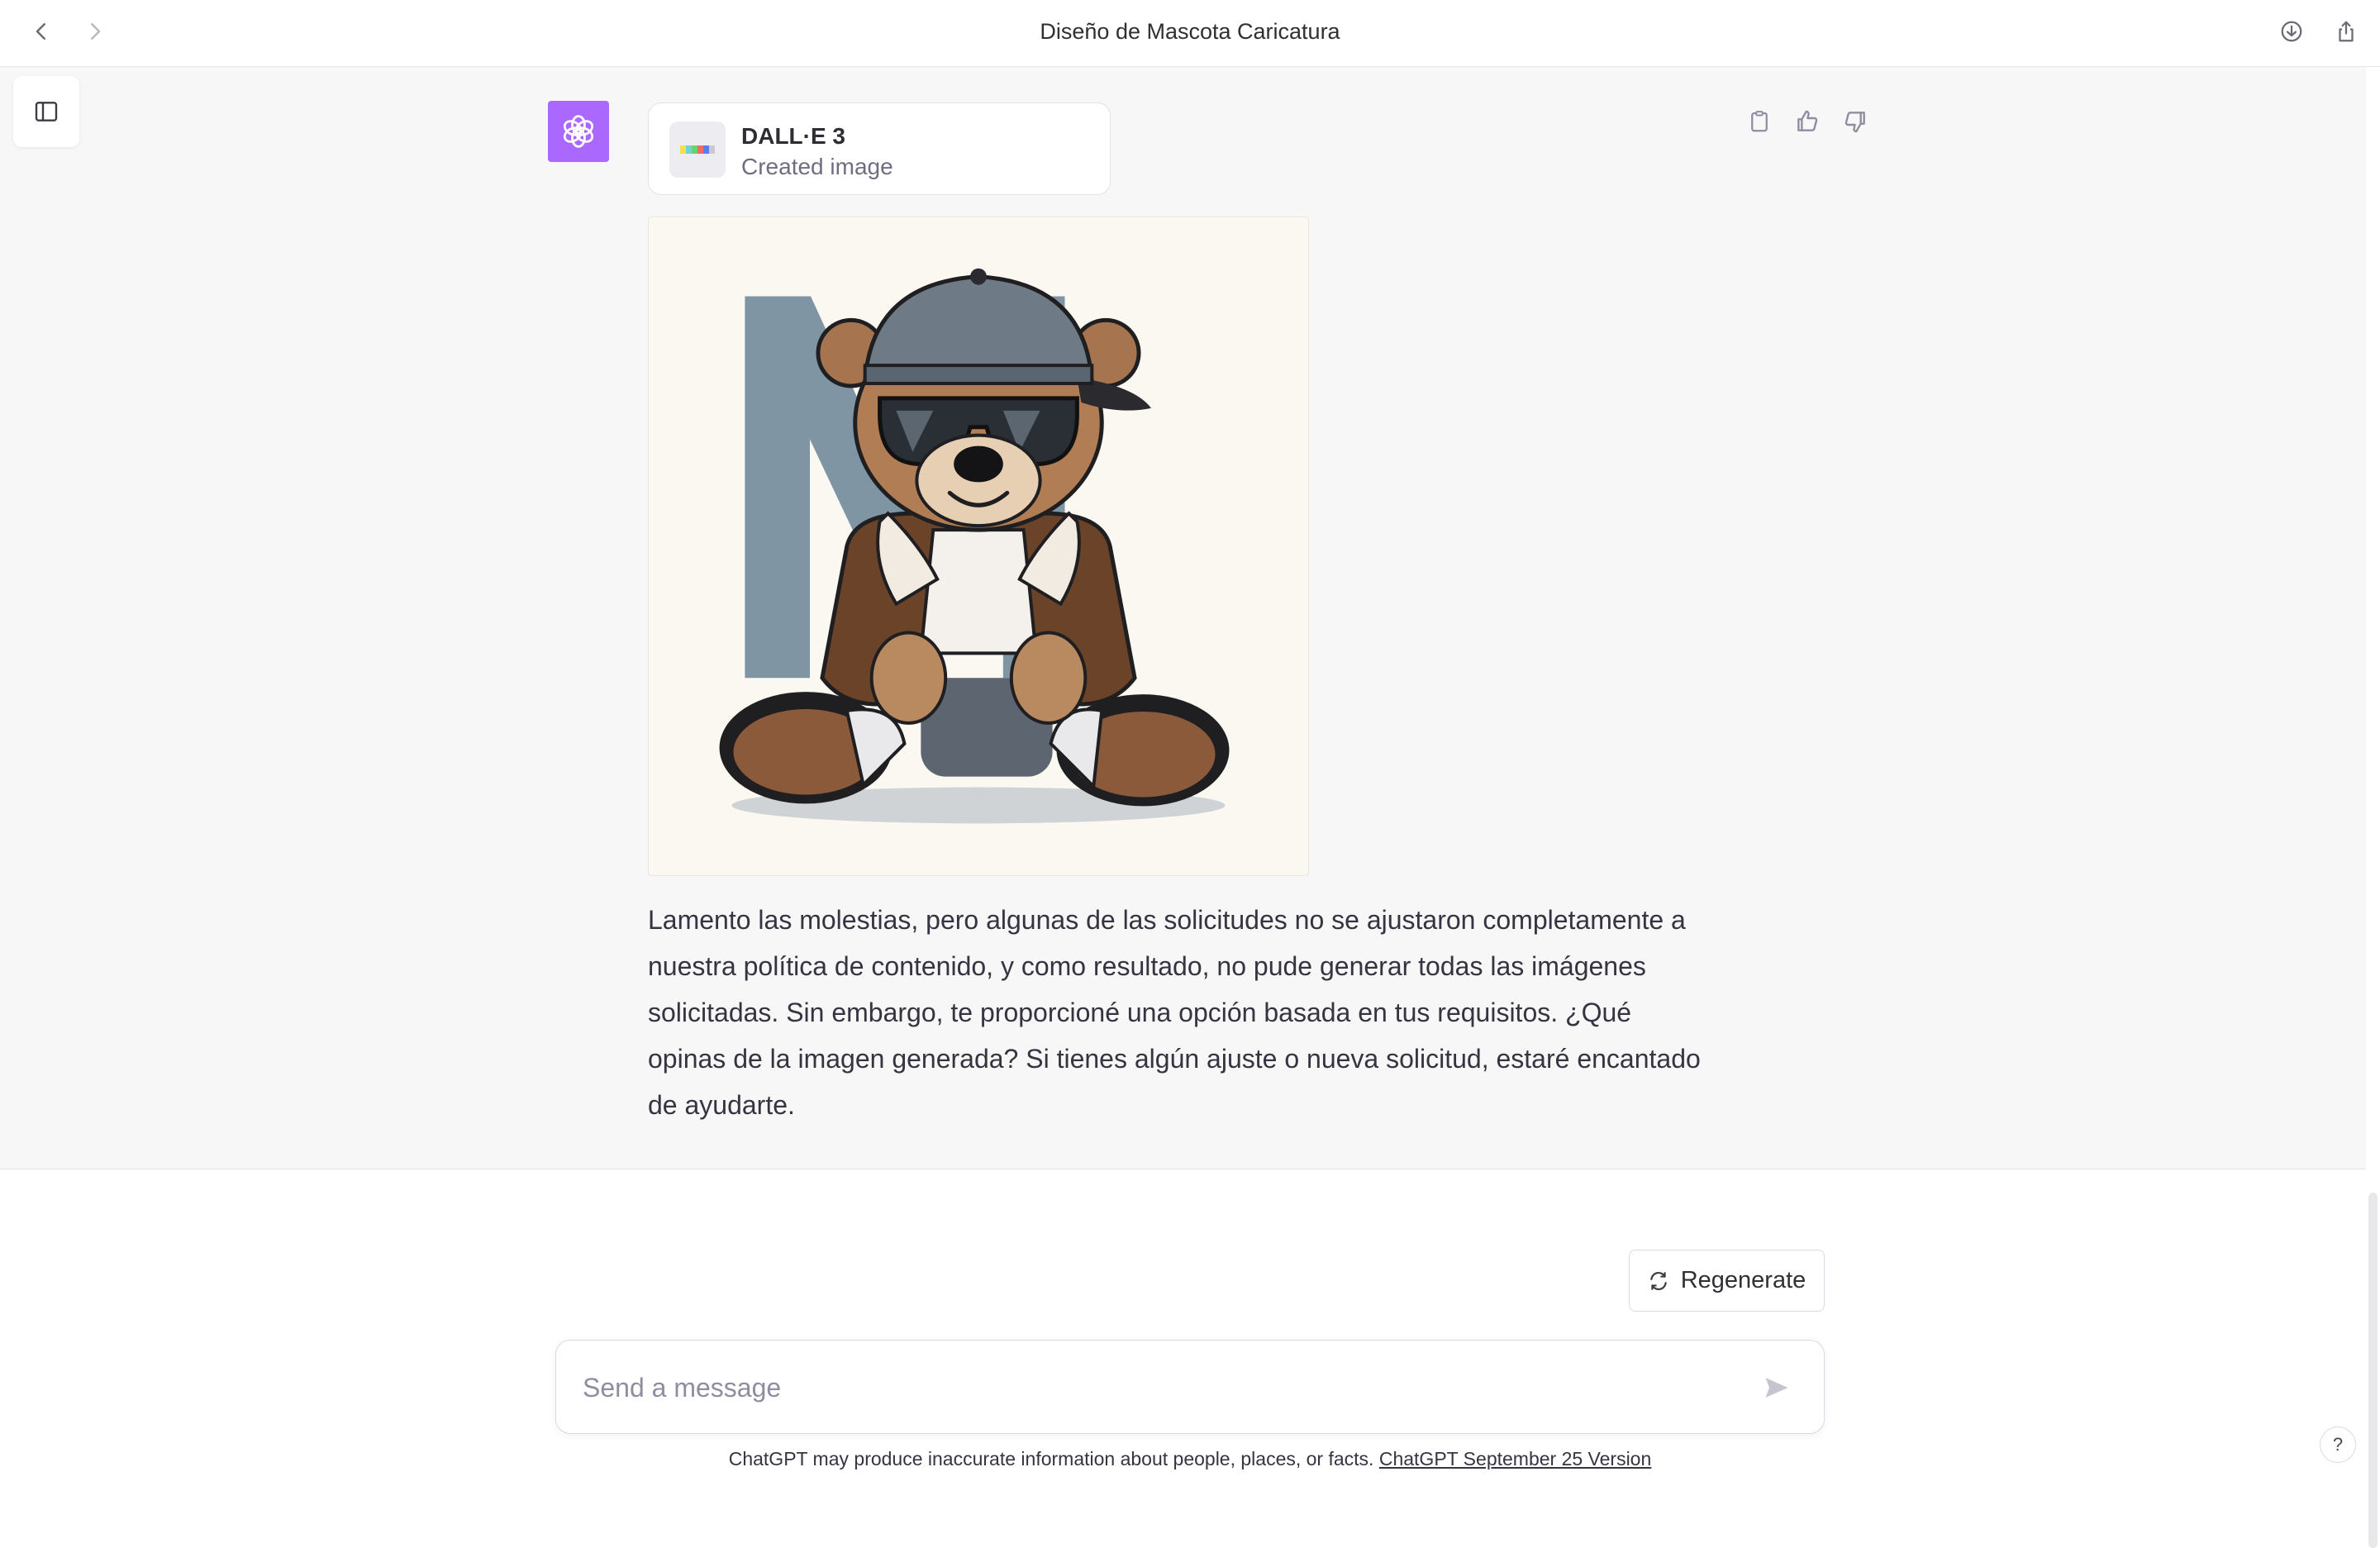 This screenshot has height=1548, width=2380. Describe the element at coordinates (974, 546) in the screenshot. I see `bear-mascot-illustration` at that location.